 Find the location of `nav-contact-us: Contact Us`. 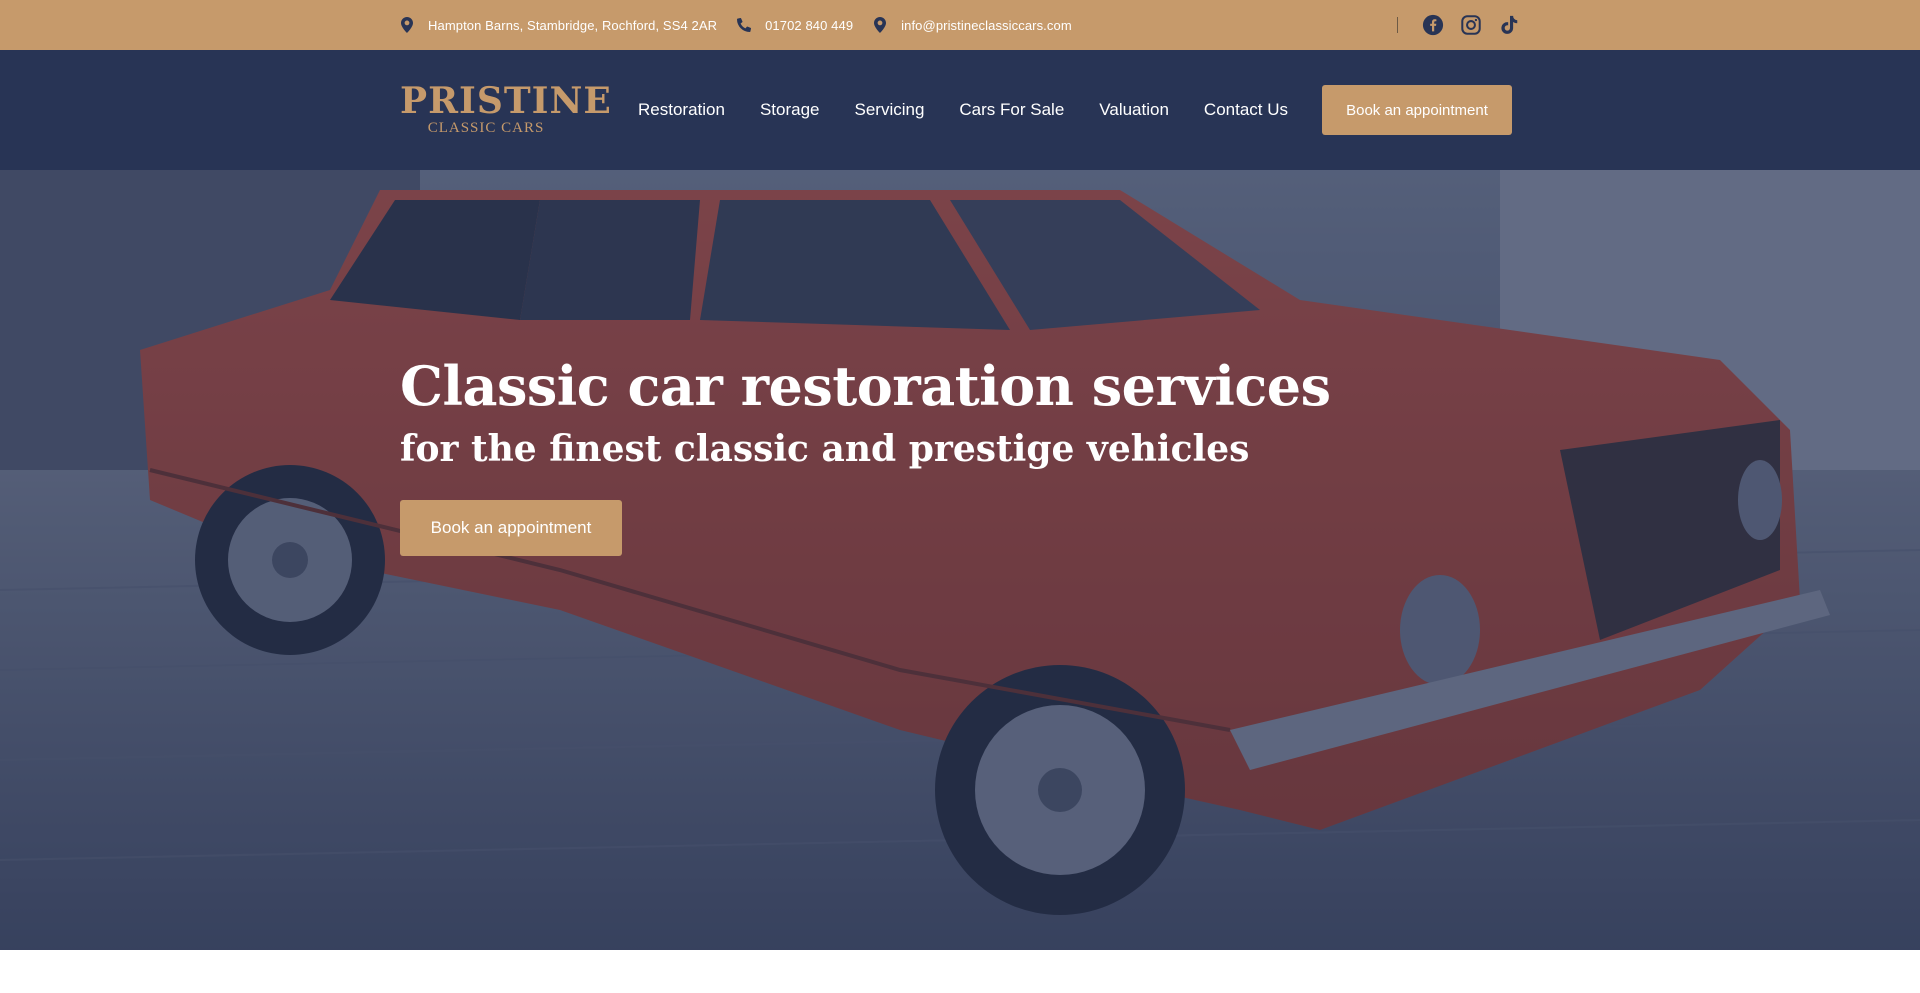

nav-contact-us: Contact Us is located at coordinates (1246, 110).